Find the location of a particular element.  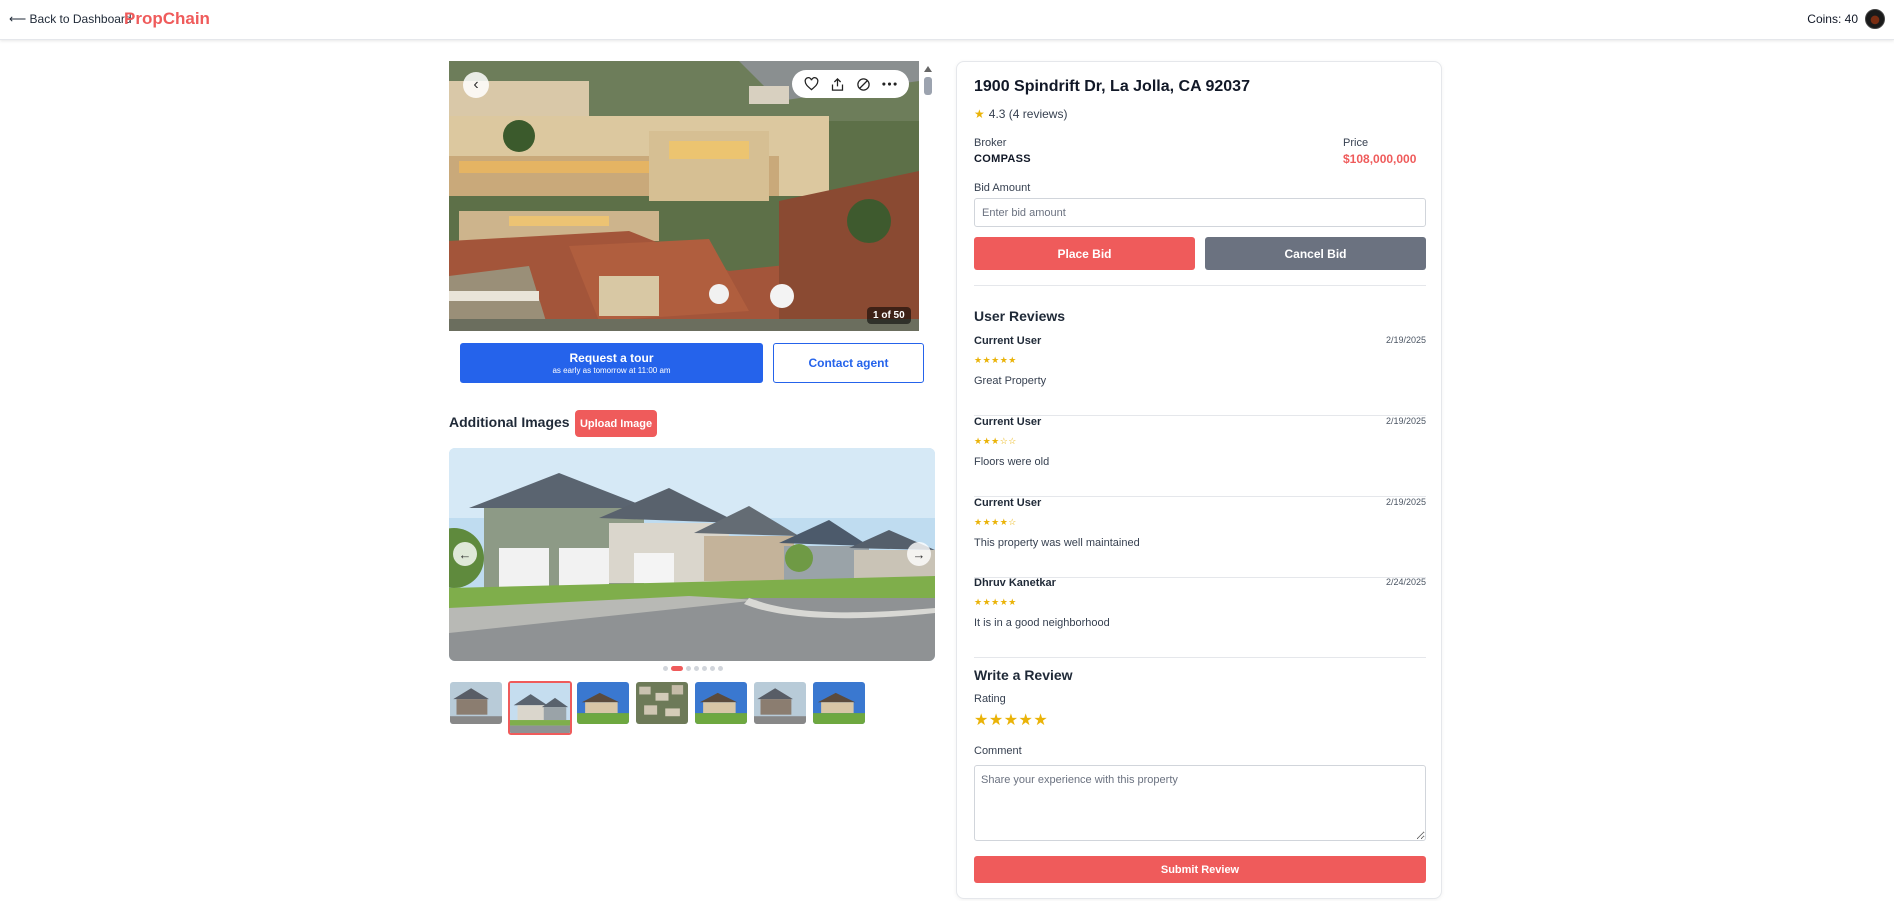

review-text: It is in a good neighborhood is located at coordinates (1042, 623).